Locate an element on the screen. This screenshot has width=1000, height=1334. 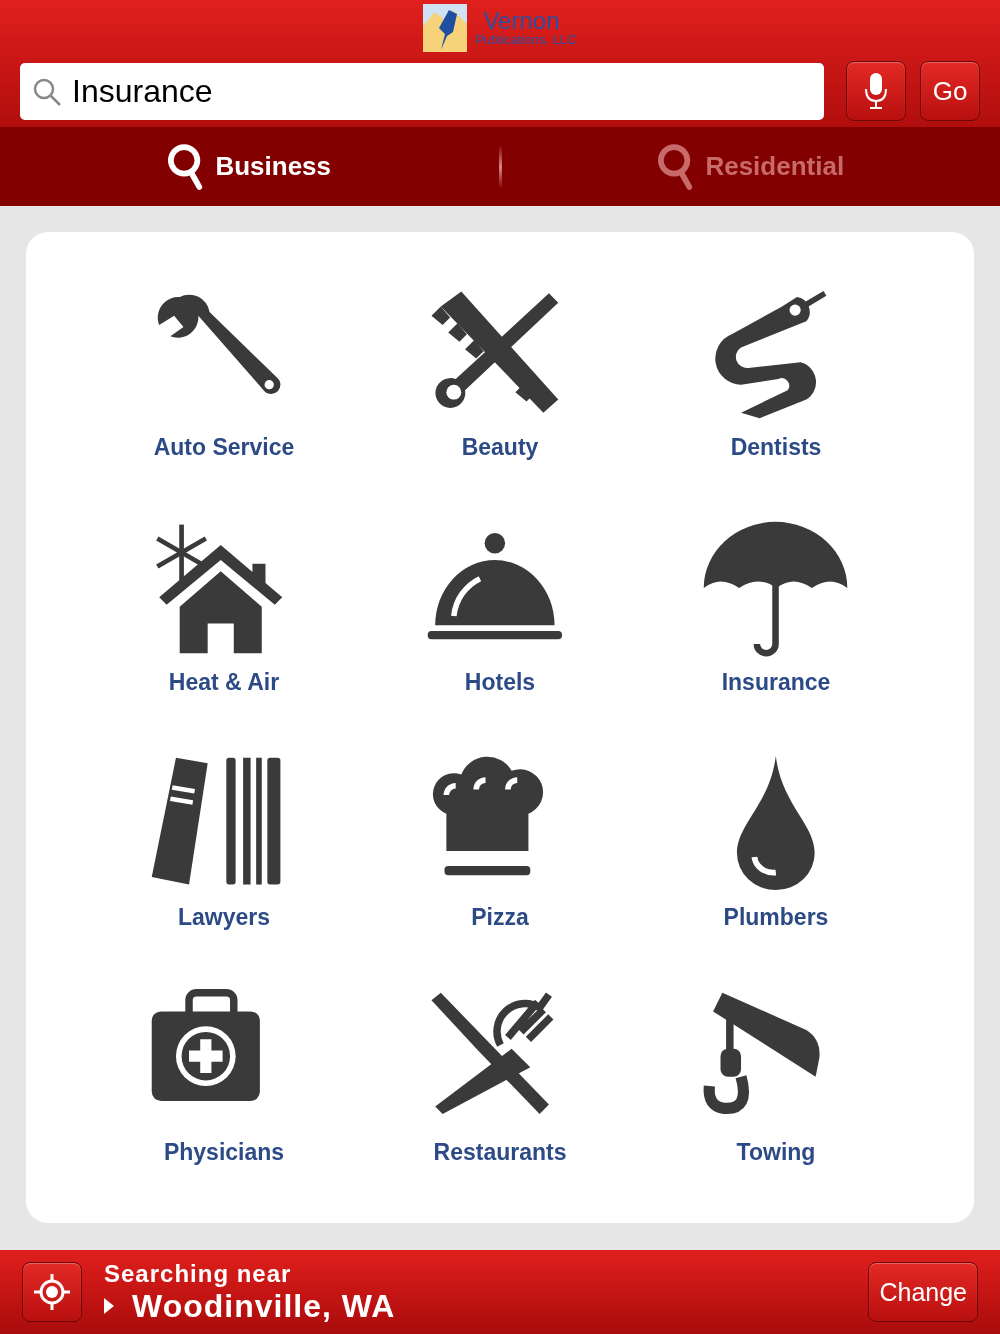
location-caption: Searching near is located at coordinates (198, 1273).